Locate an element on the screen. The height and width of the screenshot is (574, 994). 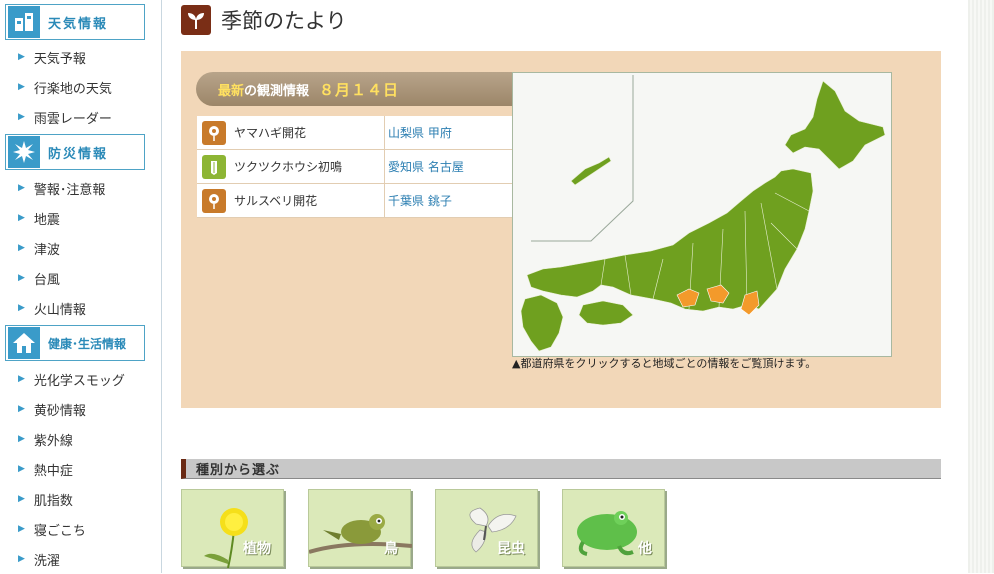
sidebar-item-smog: ▶ 光化学スモッグ is located at coordinates (80, 379).